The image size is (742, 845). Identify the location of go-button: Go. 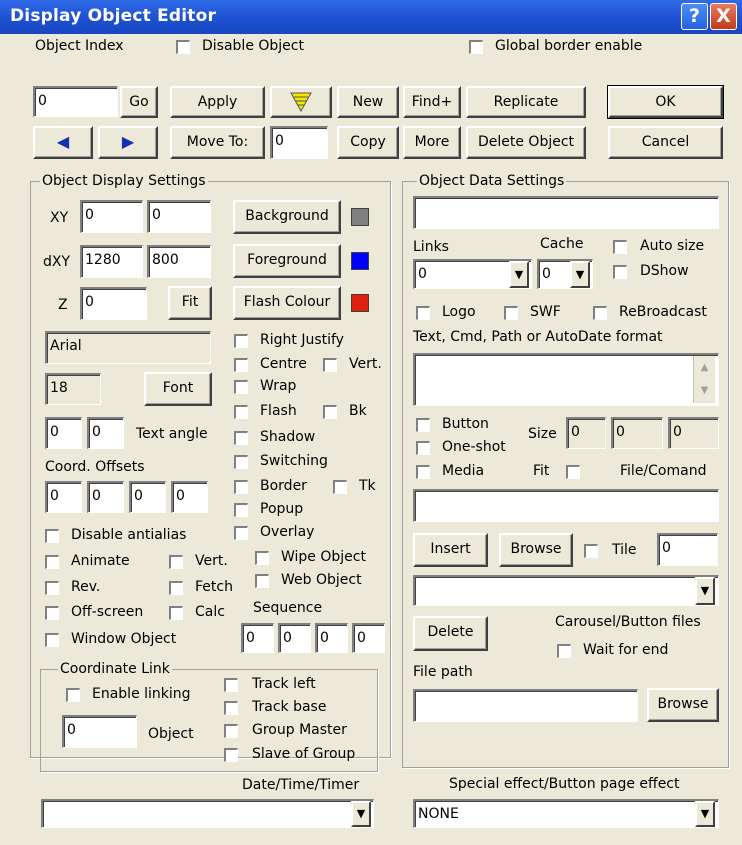
(139, 102).